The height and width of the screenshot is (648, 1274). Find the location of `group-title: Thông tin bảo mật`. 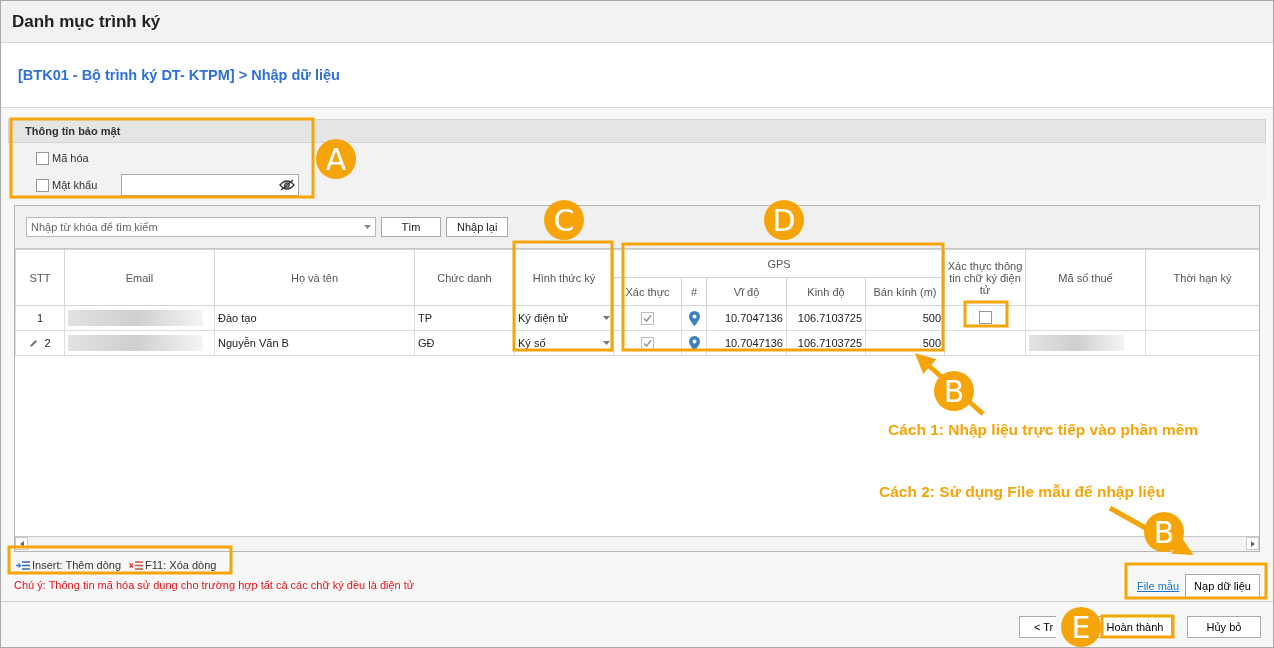

group-title: Thông tin bảo mật is located at coordinates (73, 131).